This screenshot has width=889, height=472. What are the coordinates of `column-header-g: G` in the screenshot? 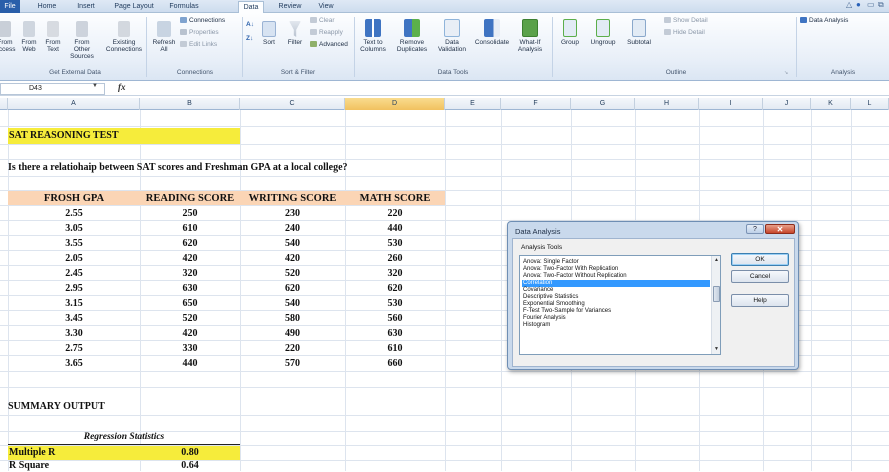 It's located at (603, 104).